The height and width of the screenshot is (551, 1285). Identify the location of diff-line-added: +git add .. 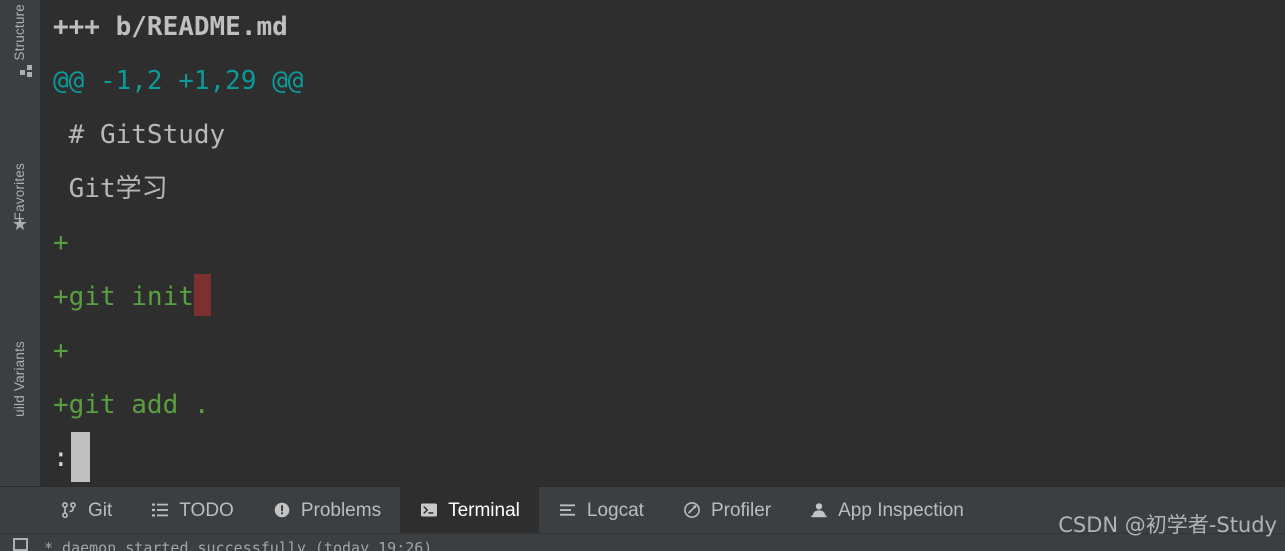
(131, 405).